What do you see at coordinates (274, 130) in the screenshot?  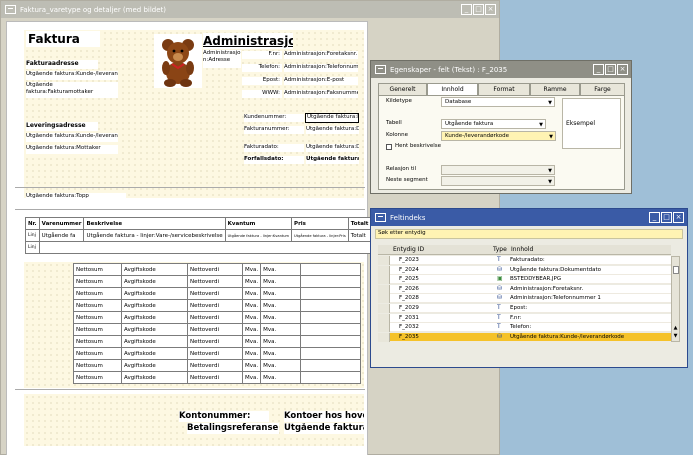 I see `invoice-number-label: Fakturanummer:` at bounding box center [274, 130].